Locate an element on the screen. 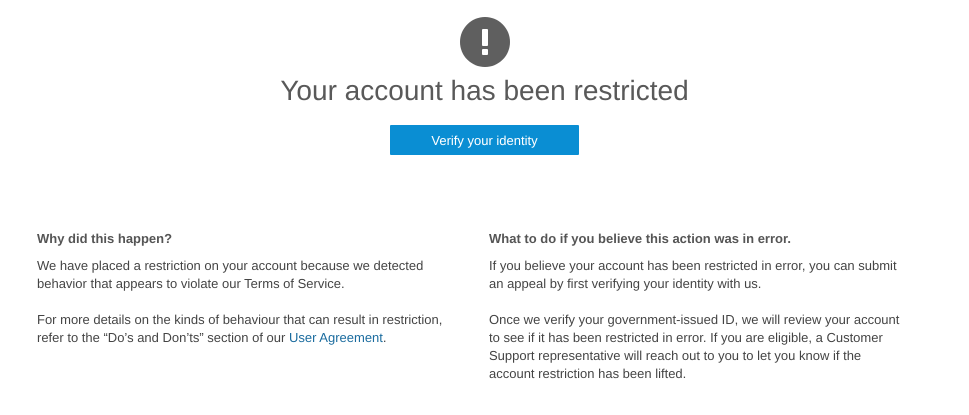 The height and width of the screenshot is (415, 969). paragraph: We have placed a restriction on your account because we detected behavior that appears to violate our Terms of Service. is located at coordinates (230, 275).